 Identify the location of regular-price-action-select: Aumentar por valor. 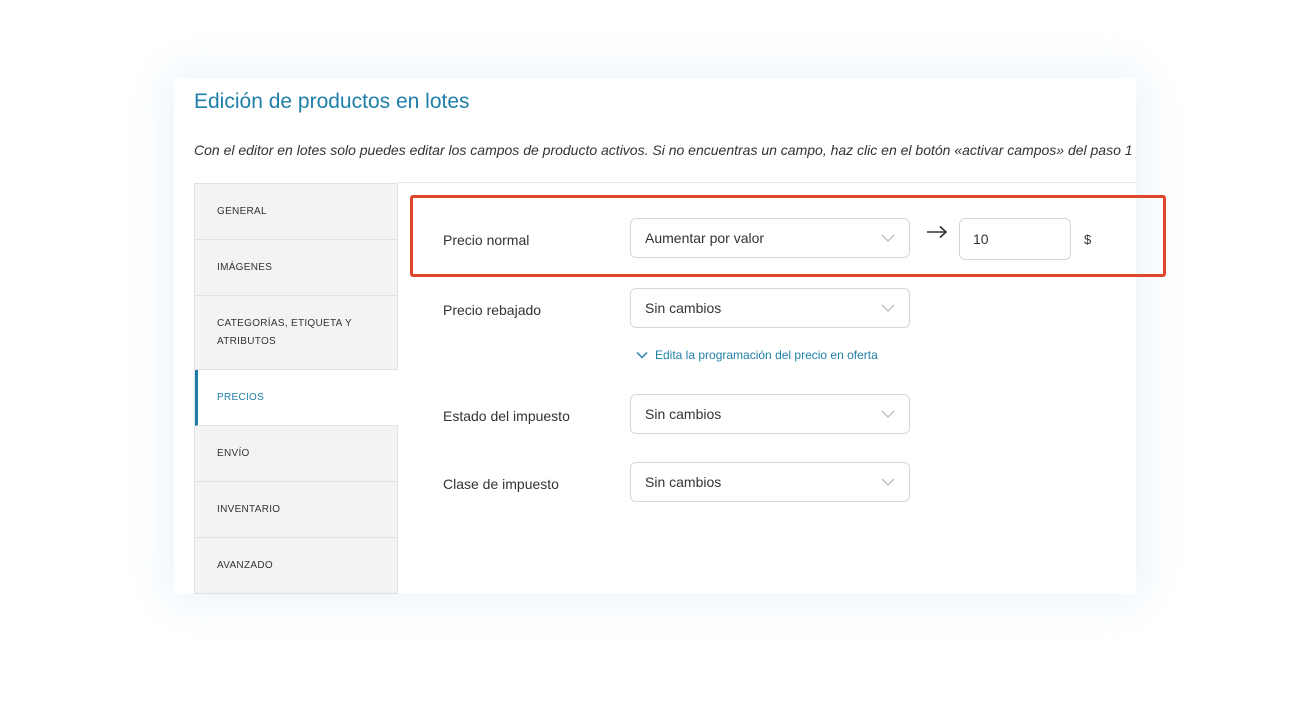
(770, 238).